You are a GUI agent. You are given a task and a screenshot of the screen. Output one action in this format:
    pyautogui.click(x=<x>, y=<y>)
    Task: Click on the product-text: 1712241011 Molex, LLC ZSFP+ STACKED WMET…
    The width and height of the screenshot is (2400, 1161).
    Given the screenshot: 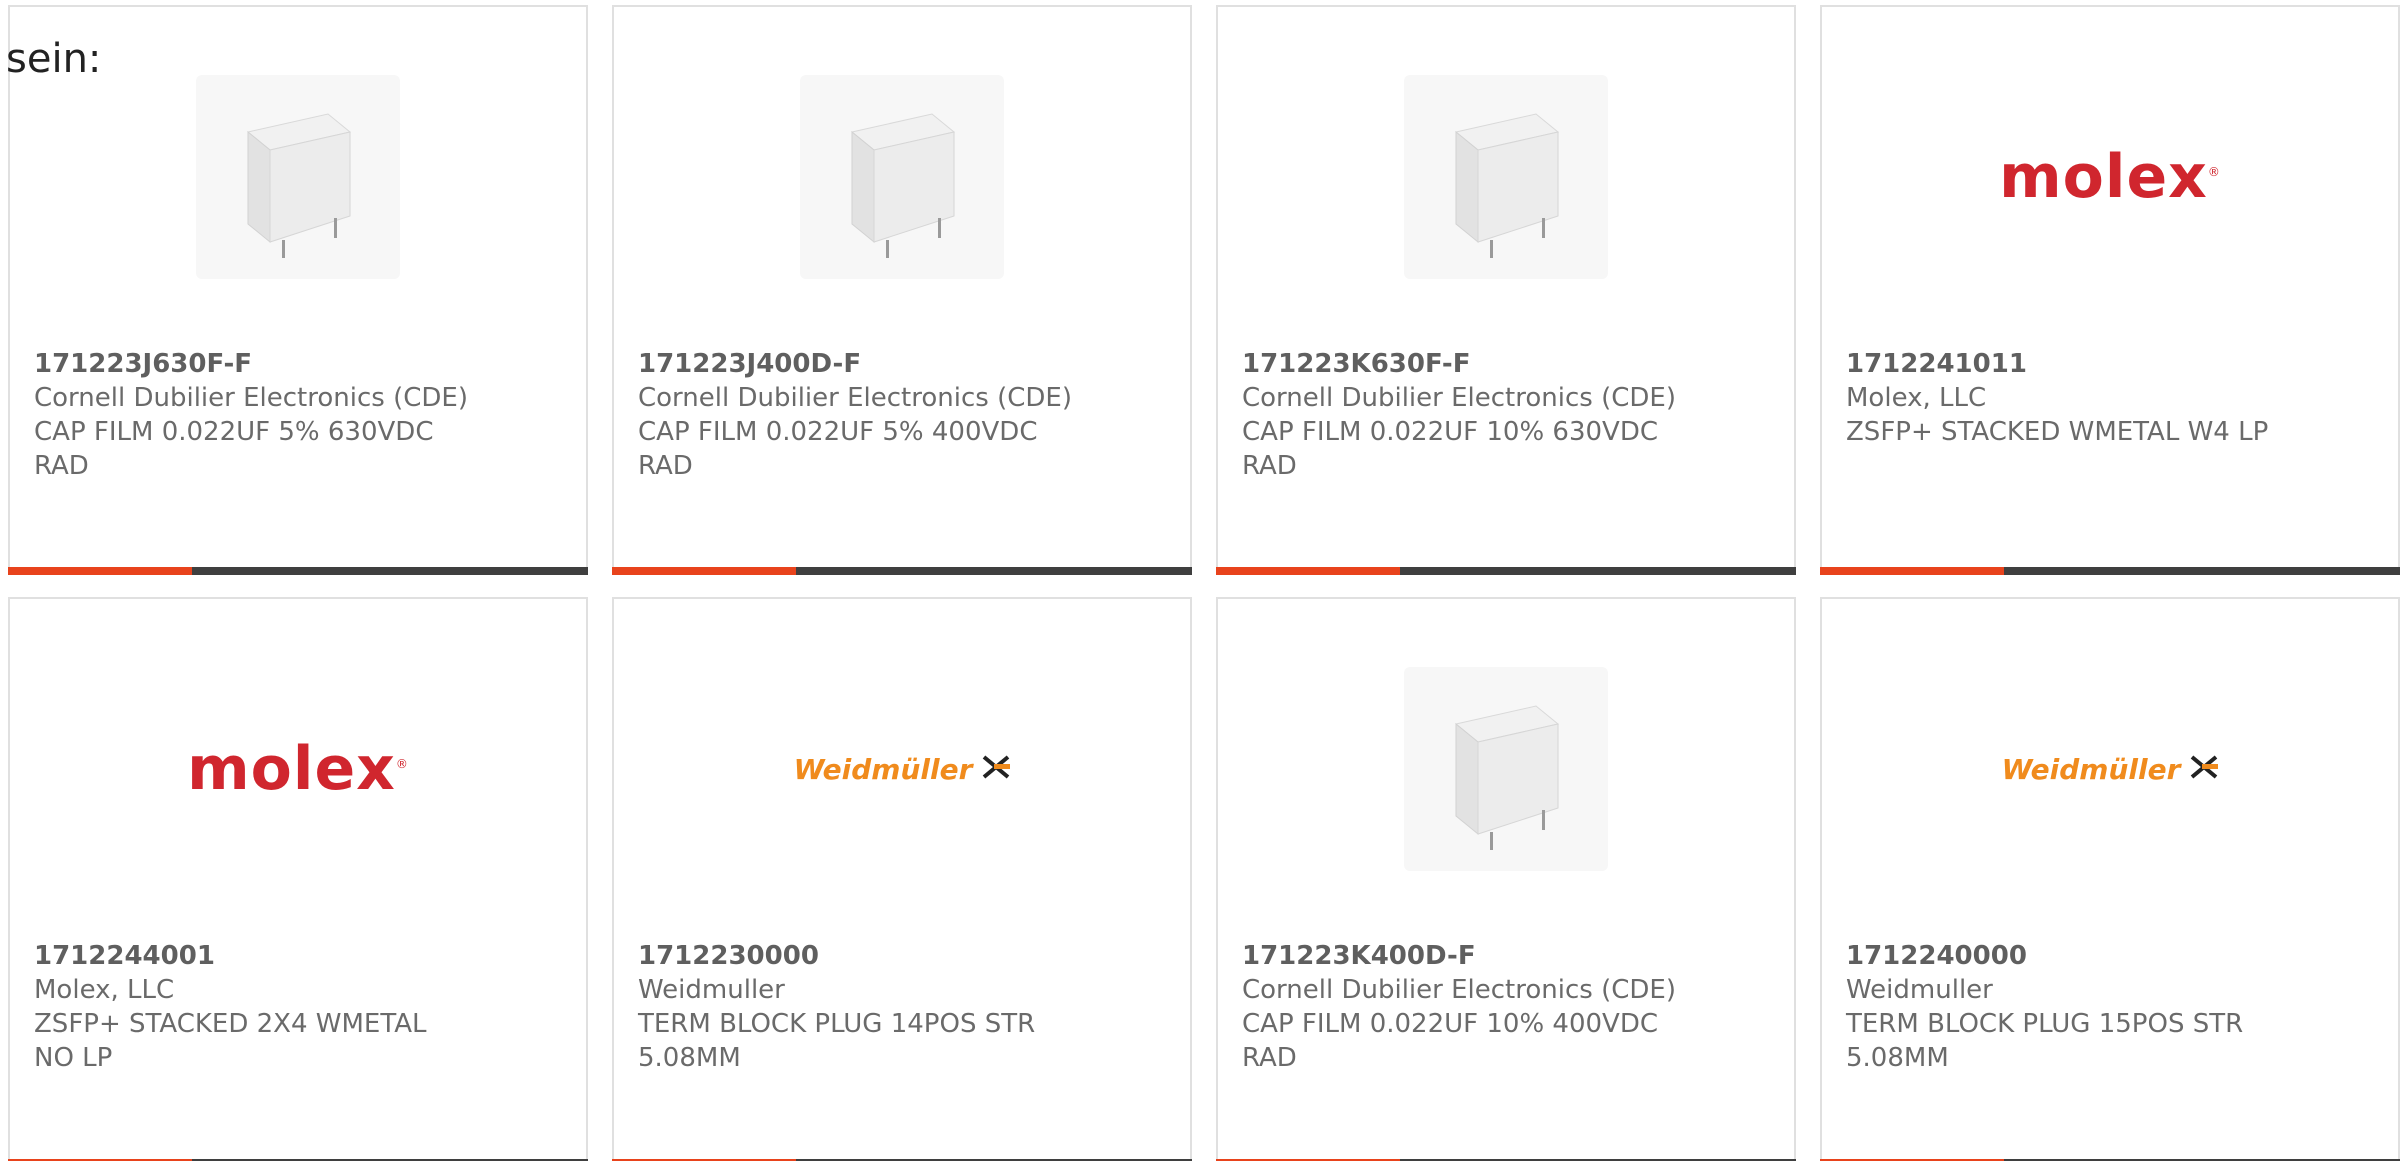 What is the action you would take?
    pyautogui.click(x=2110, y=398)
    